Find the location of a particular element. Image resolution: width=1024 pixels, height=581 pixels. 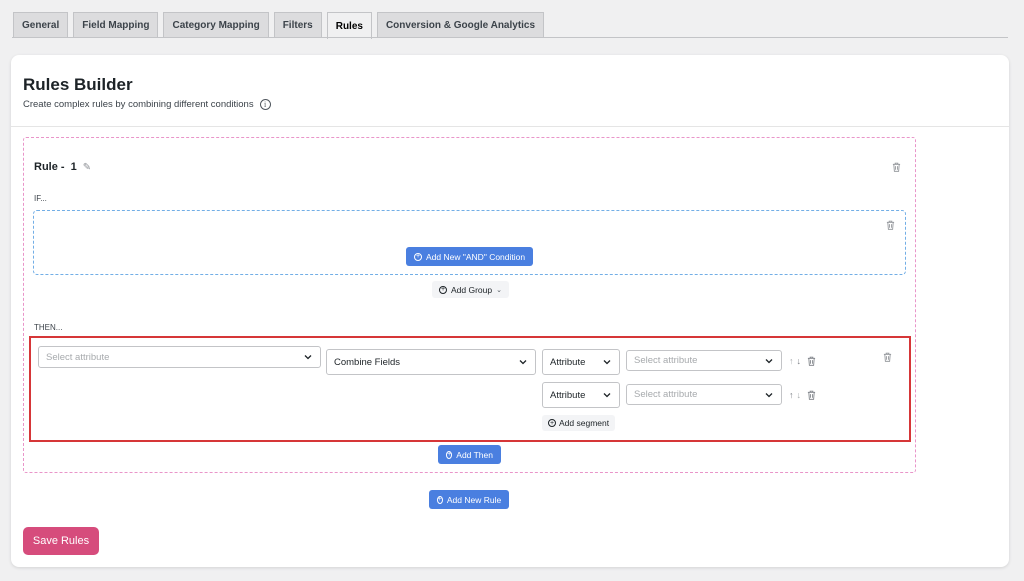

rule-title: Rule - 1 ✎ is located at coordinates (62, 167).